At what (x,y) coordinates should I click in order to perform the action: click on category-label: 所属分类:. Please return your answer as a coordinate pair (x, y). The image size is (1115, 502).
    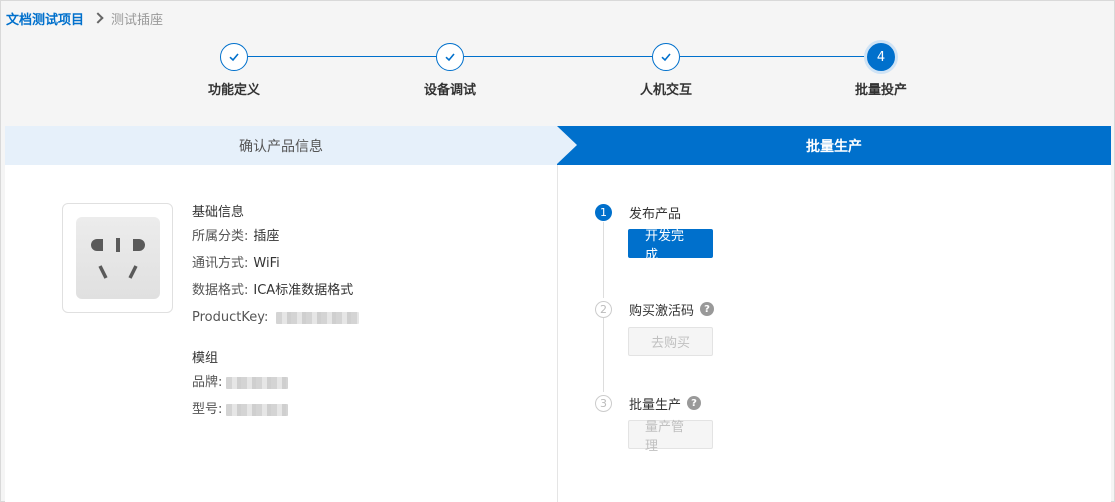
    Looking at the image, I should click on (220, 236).